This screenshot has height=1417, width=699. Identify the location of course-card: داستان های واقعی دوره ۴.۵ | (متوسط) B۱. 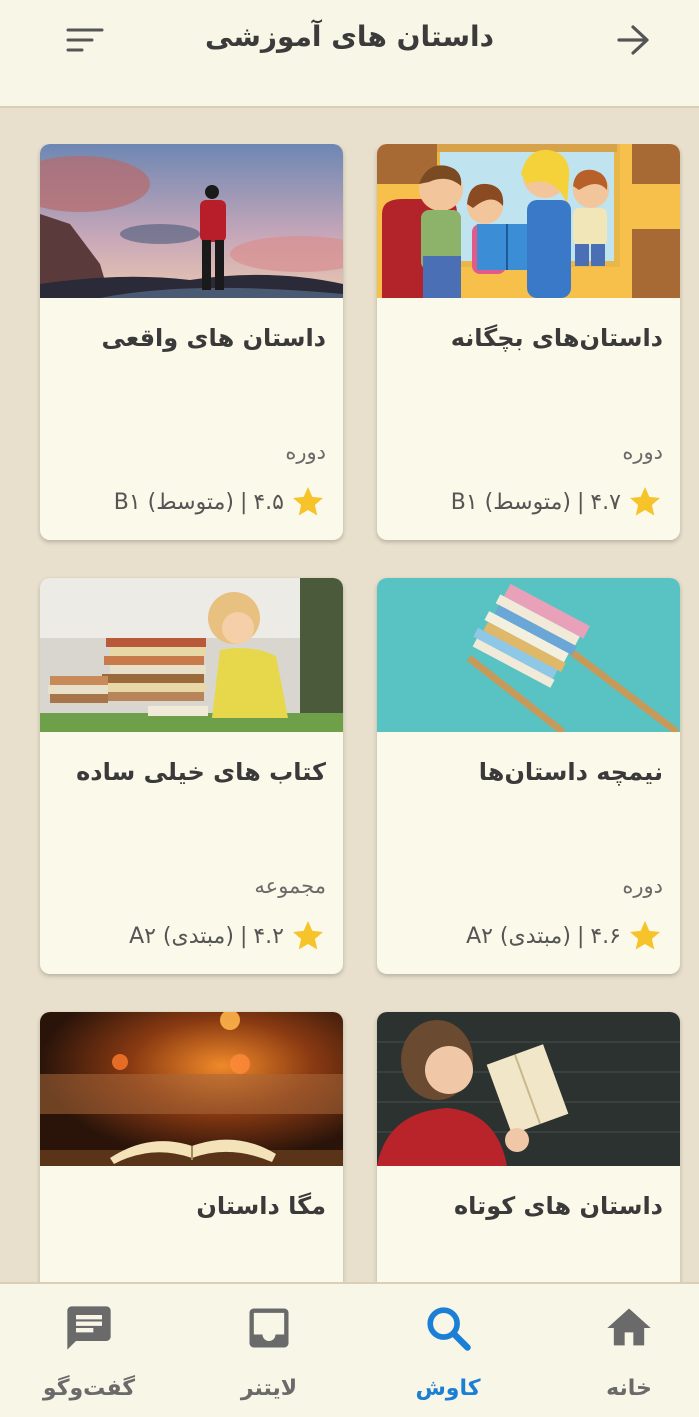
(191, 342).